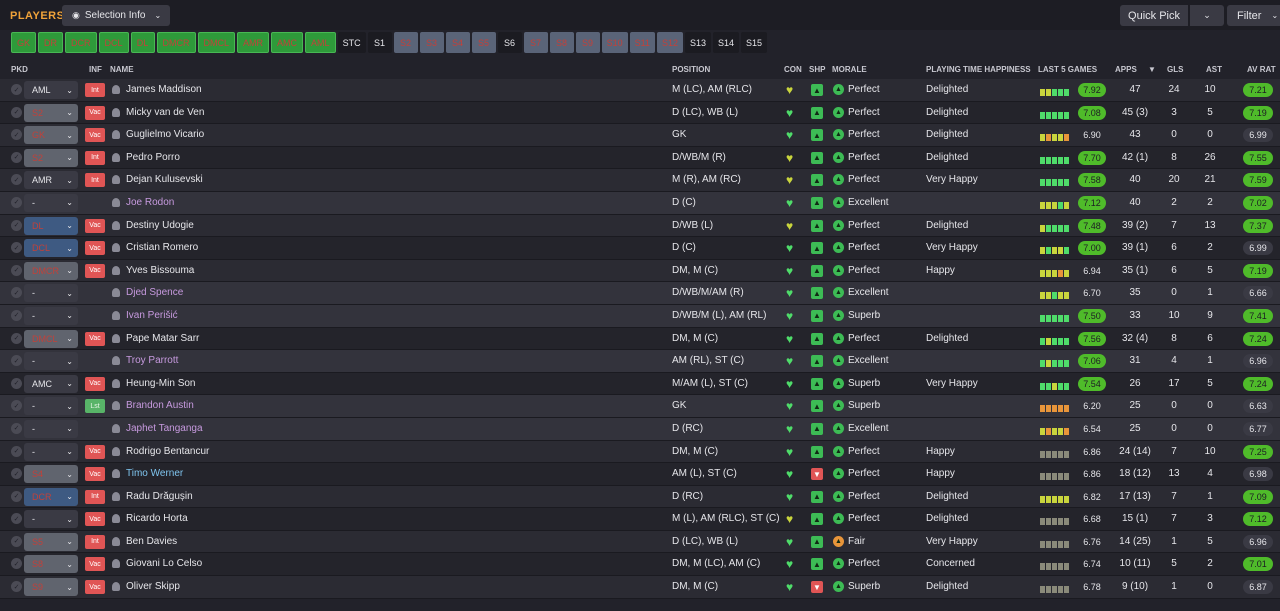 The width and height of the screenshot is (1280, 611). Describe the element at coordinates (51, 587) in the screenshot. I see `pkd-dropdown: S9 ⌄` at that location.